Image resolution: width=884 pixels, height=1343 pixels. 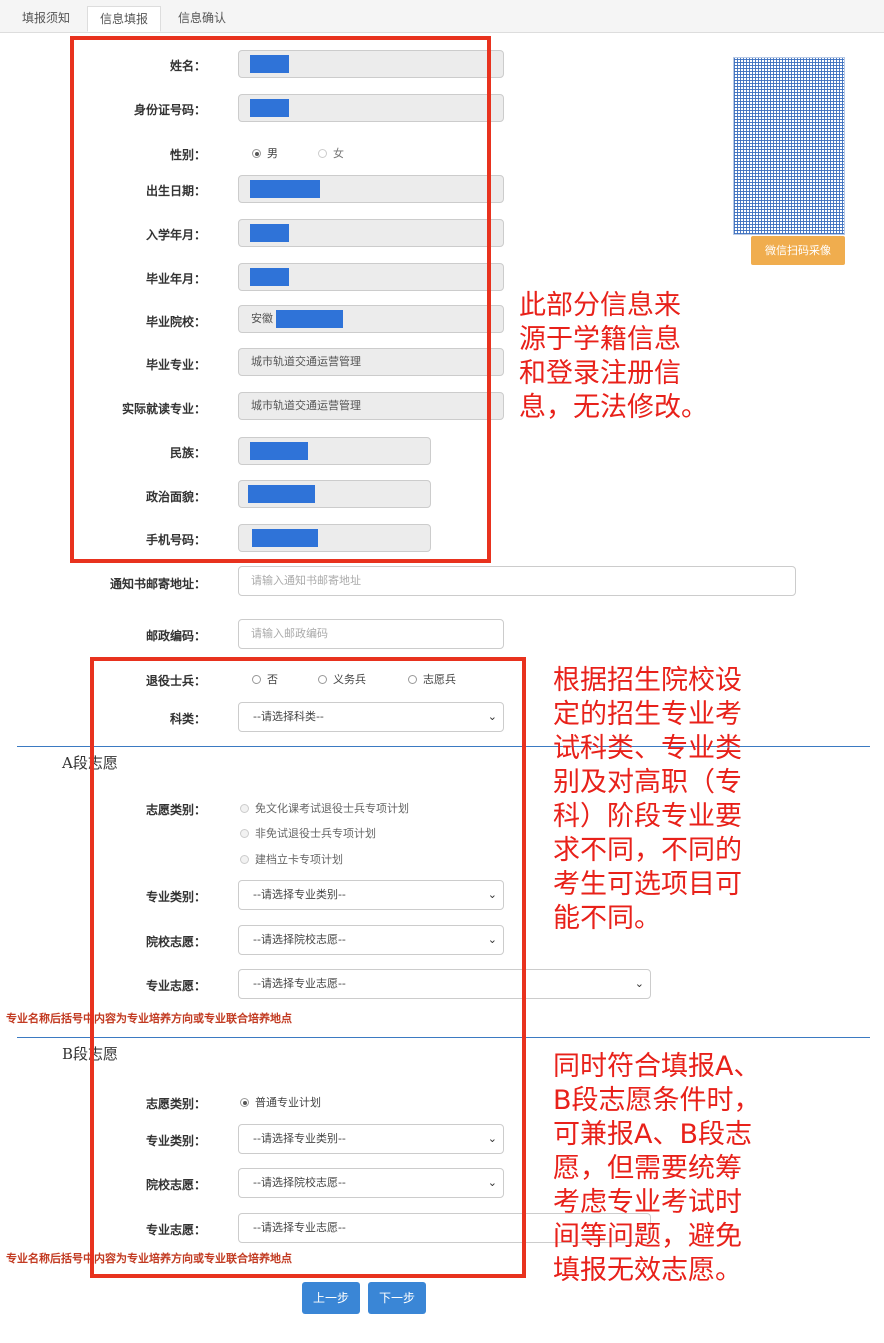 I want to click on prev-button: 上一步, so click(x=331, y=1298).